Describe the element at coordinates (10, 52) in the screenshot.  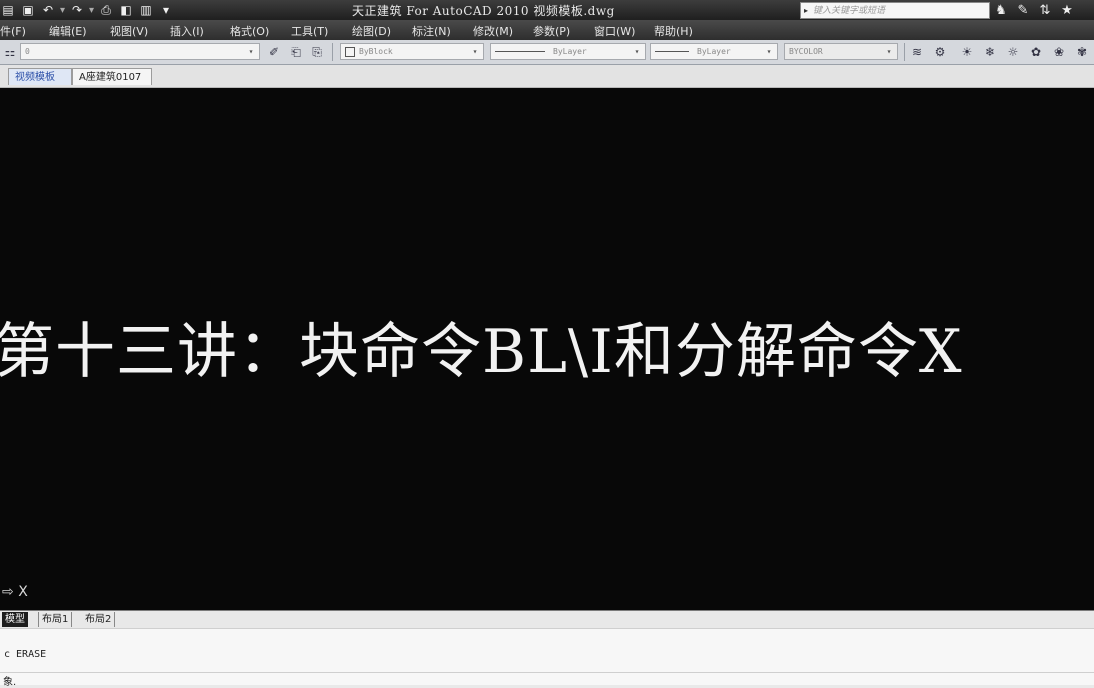
I see `layer-states-icon: ⚏` at that location.